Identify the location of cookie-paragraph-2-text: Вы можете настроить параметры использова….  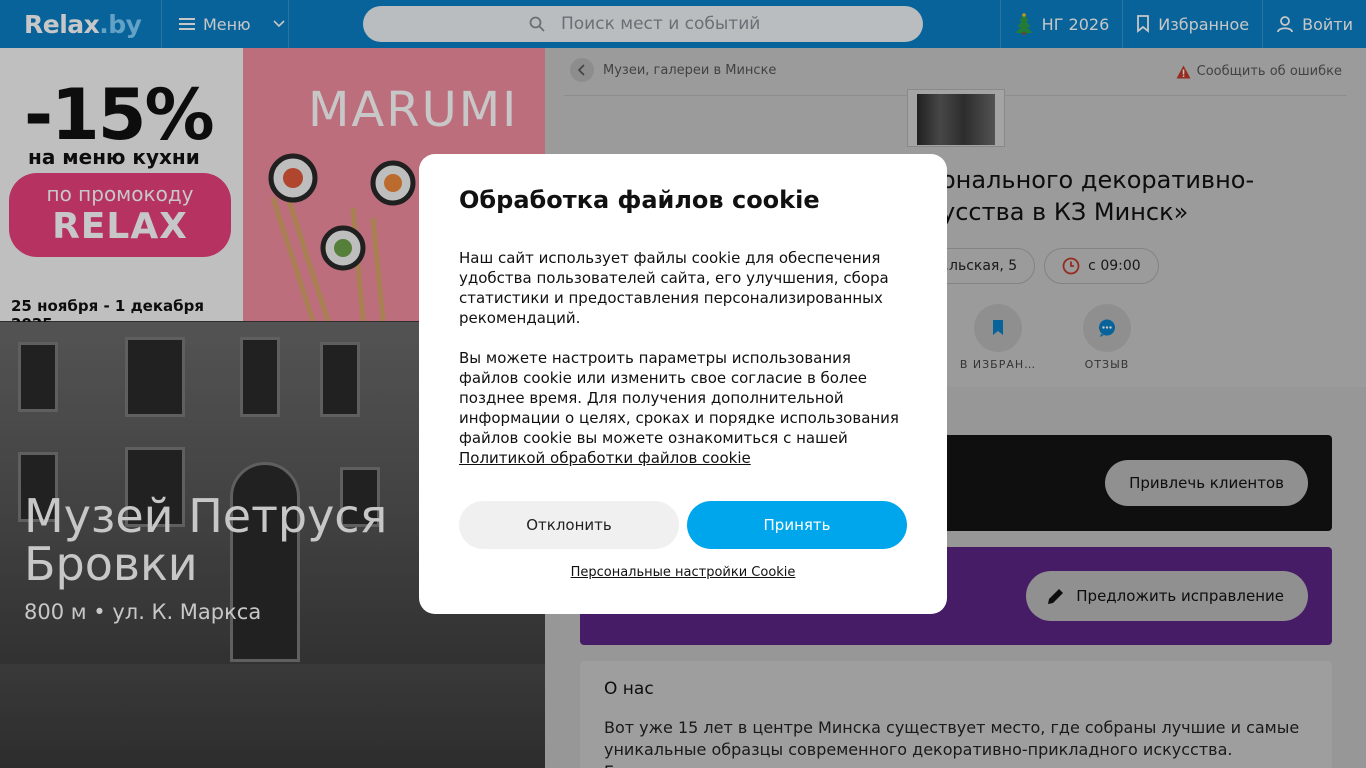
(679, 398).